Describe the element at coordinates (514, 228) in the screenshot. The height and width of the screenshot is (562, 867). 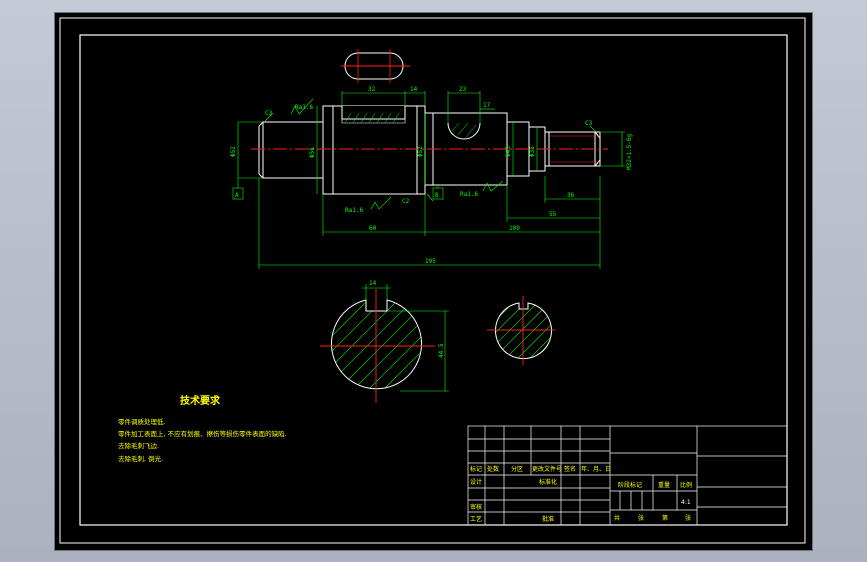
I see `dim-109: 109` at that location.